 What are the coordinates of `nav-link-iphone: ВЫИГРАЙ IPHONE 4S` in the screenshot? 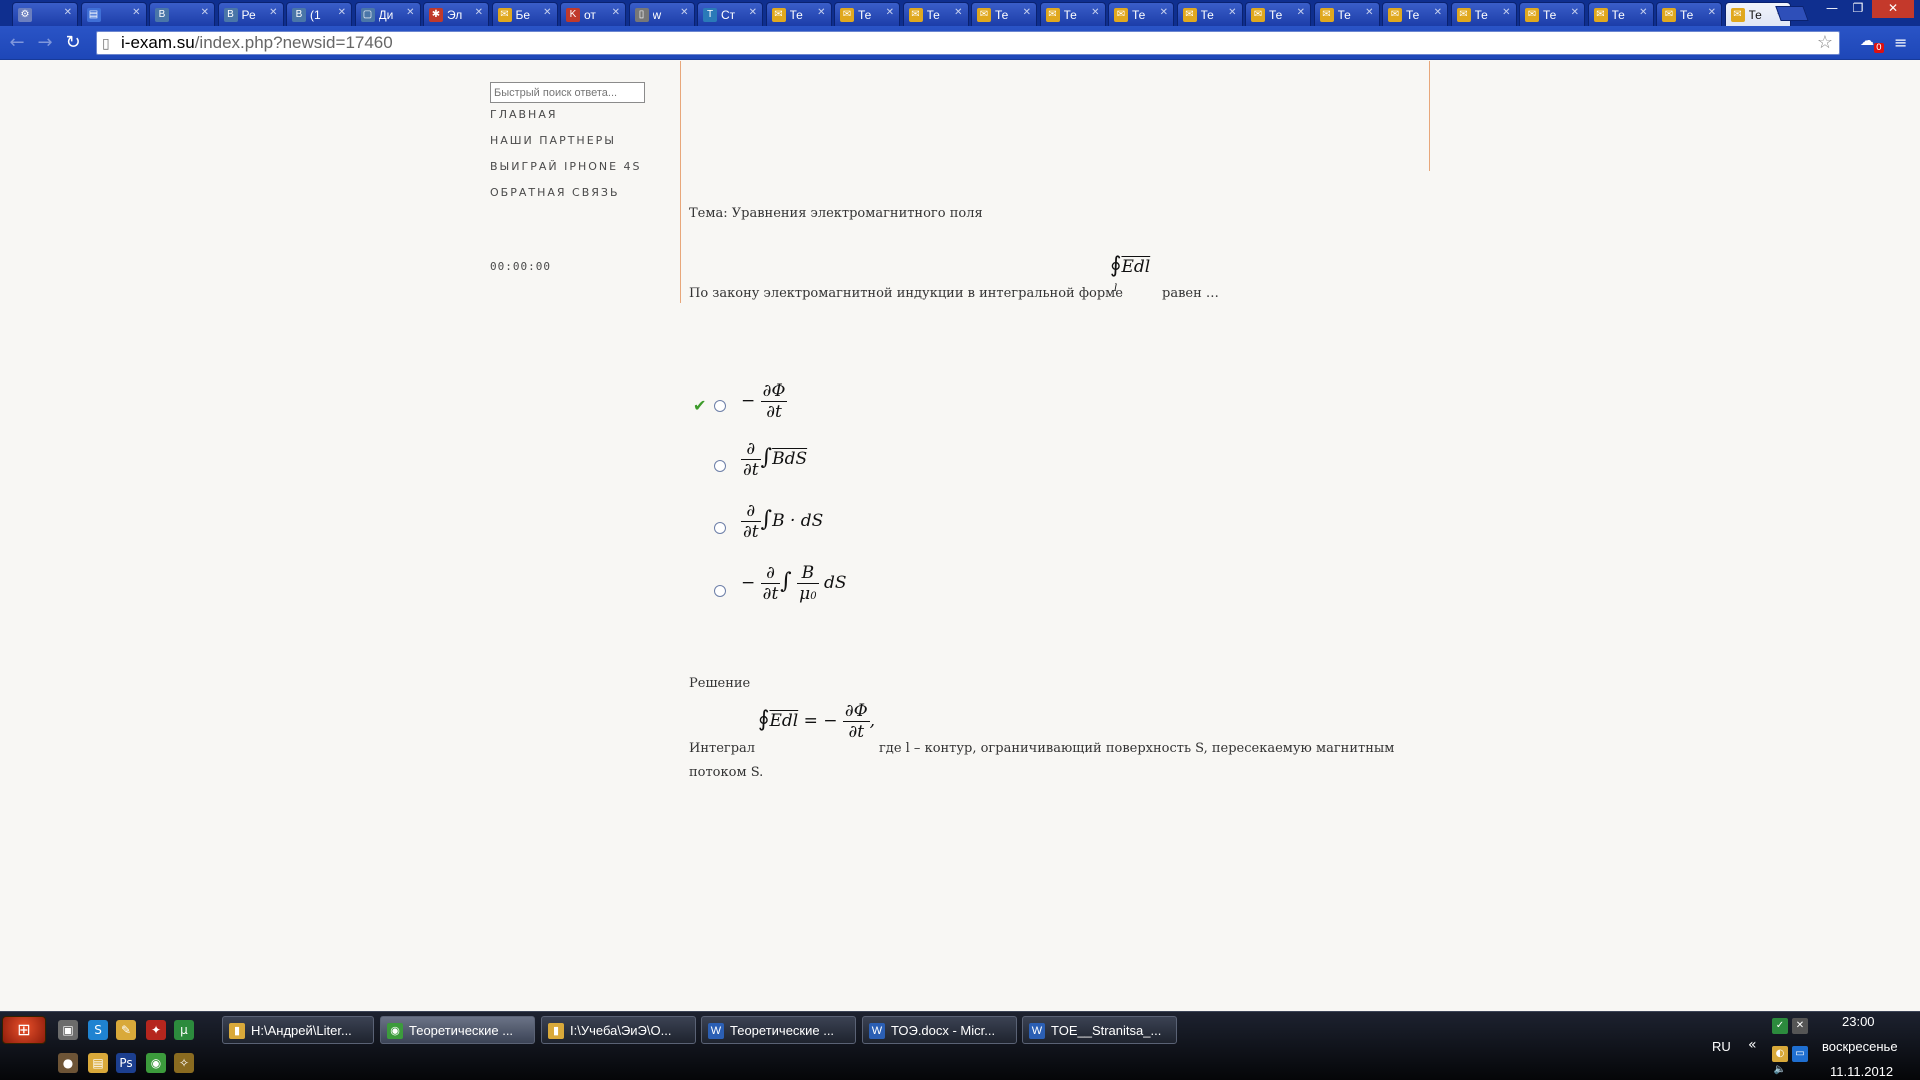 It's located at (566, 166).